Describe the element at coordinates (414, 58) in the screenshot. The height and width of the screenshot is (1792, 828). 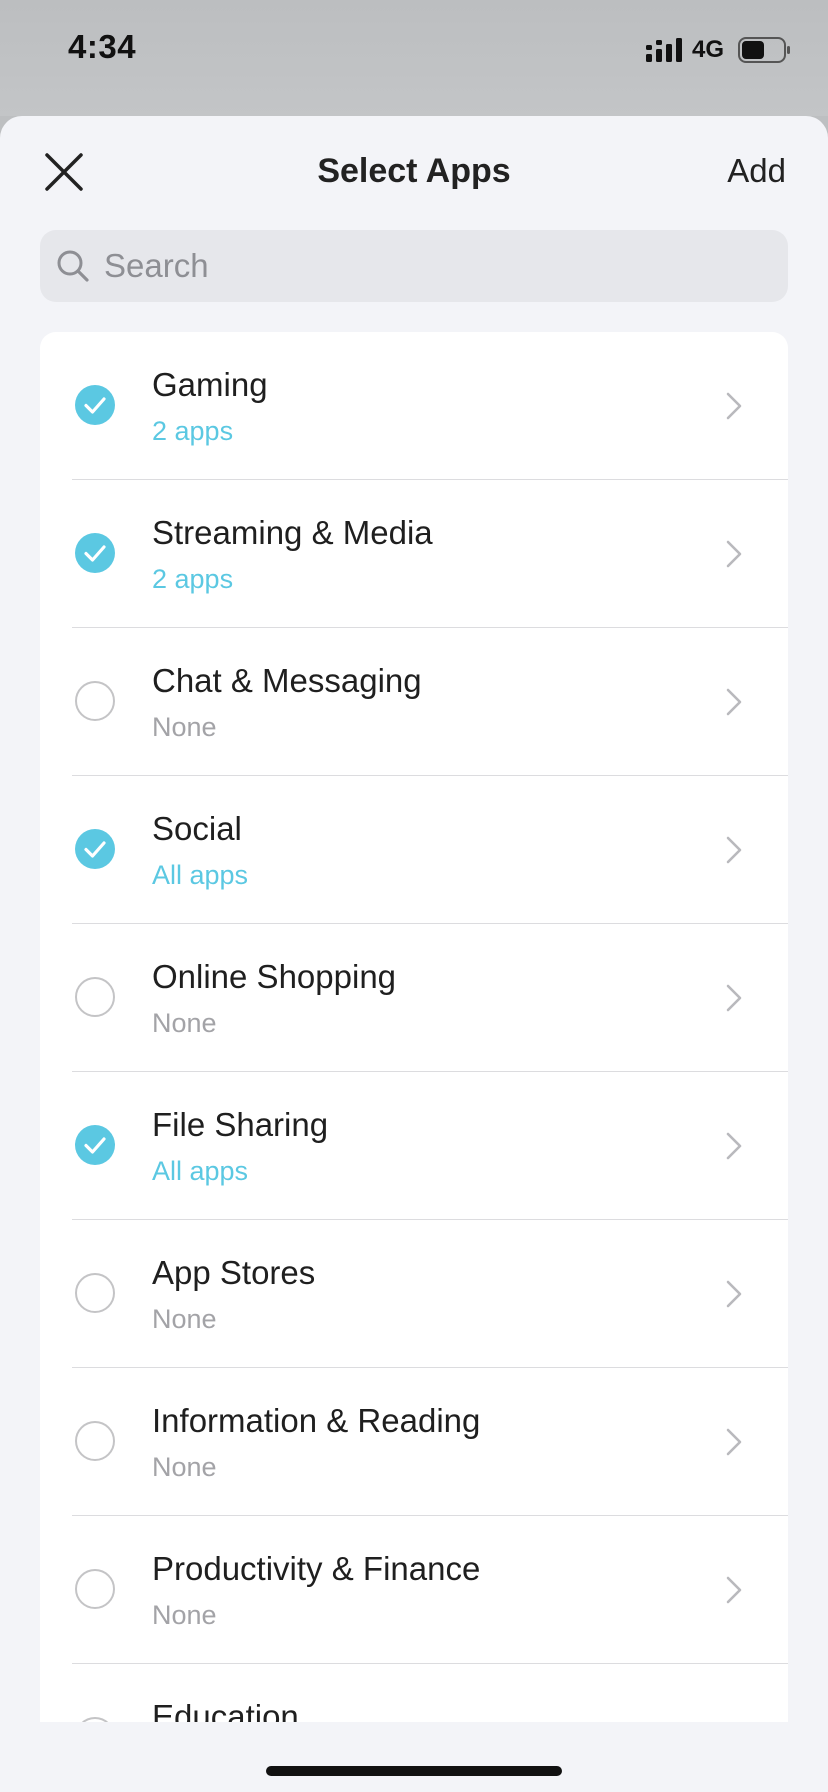
I see `status-bar: 4:34 4G` at that location.